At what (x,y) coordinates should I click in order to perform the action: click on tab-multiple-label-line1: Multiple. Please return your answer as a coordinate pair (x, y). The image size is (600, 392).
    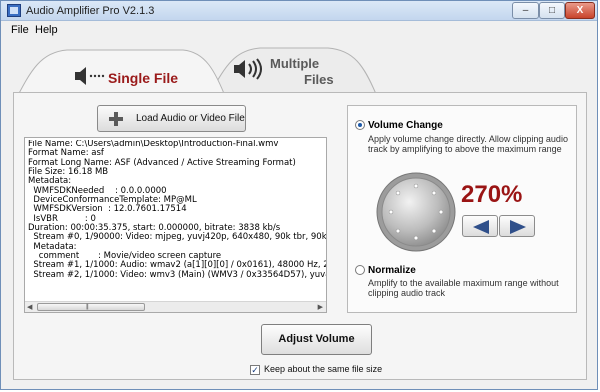
    Looking at the image, I should click on (295, 63).